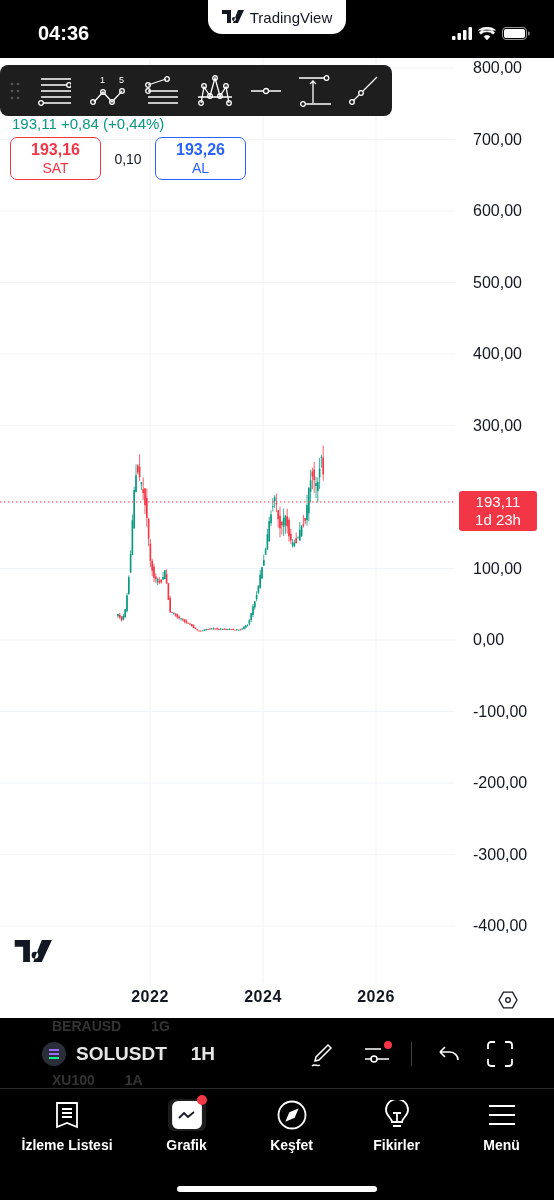  Describe the element at coordinates (516, 33) in the screenshot. I see `battery-icon` at that location.